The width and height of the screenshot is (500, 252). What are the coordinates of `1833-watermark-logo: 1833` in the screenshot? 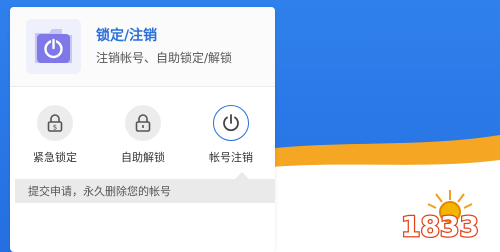 It's located at (440, 217).